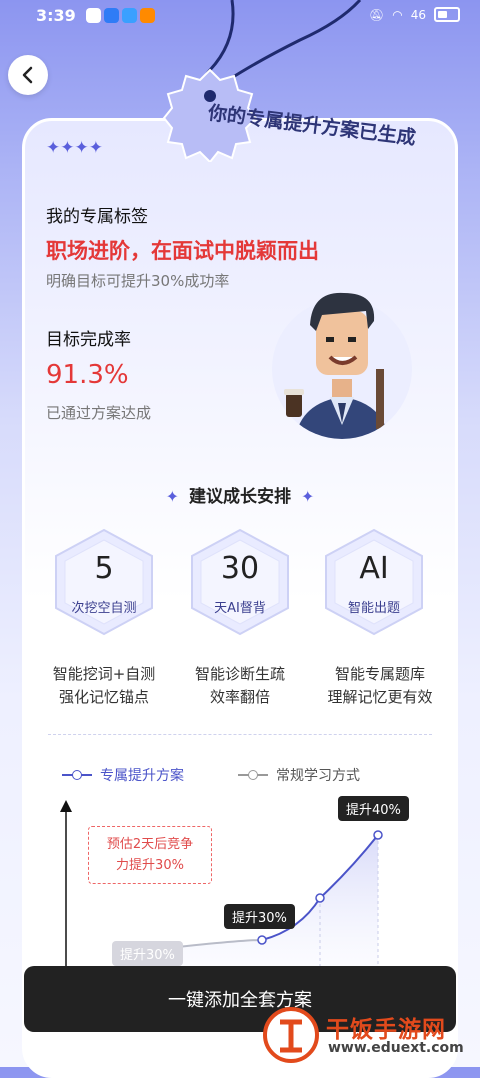 The width and height of the screenshot is (480, 1078). What do you see at coordinates (342, 365) in the screenshot?
I see `avatar` at bounding box center [342, 365].